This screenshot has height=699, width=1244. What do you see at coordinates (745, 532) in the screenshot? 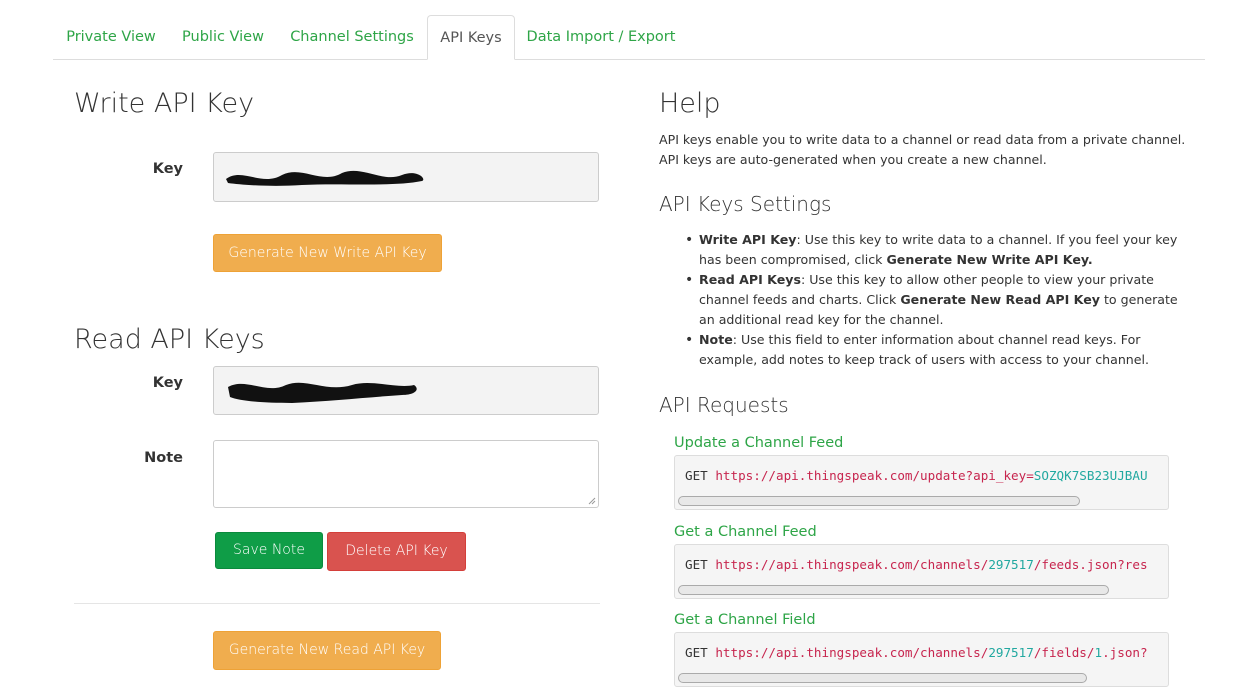
I see `request-title-get-feed: Get a Channel Feed` at bounding box center [745, 532].